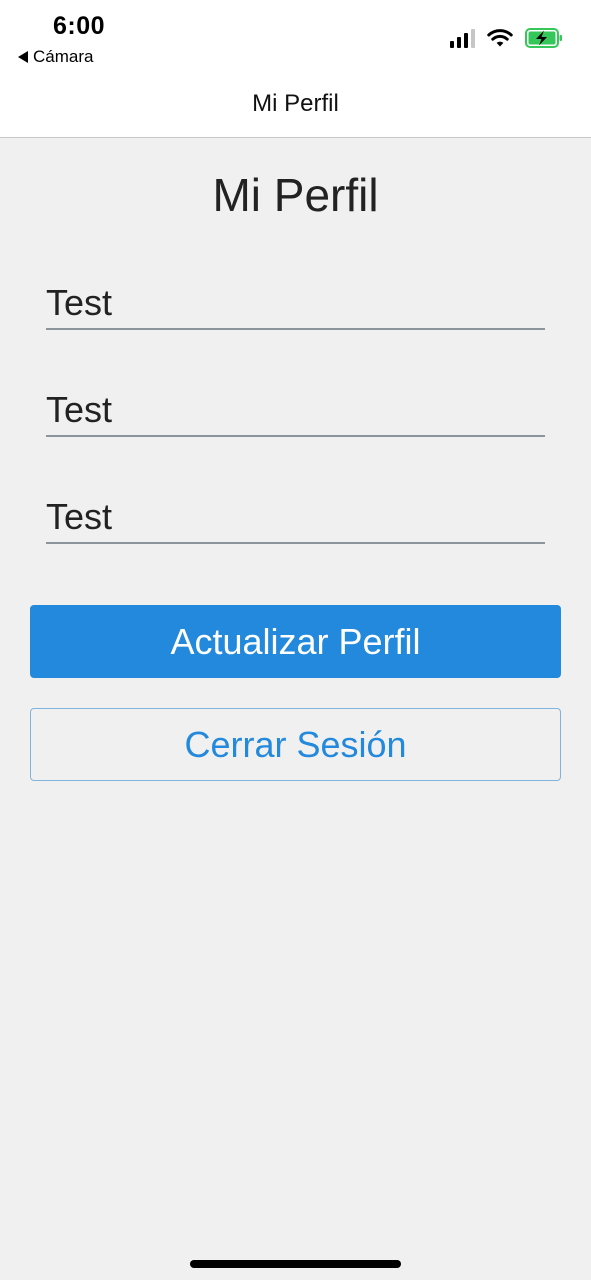 The height and width of the screenshot is (1280, 591). I want to click on wifi-icon, so click(500, 38).